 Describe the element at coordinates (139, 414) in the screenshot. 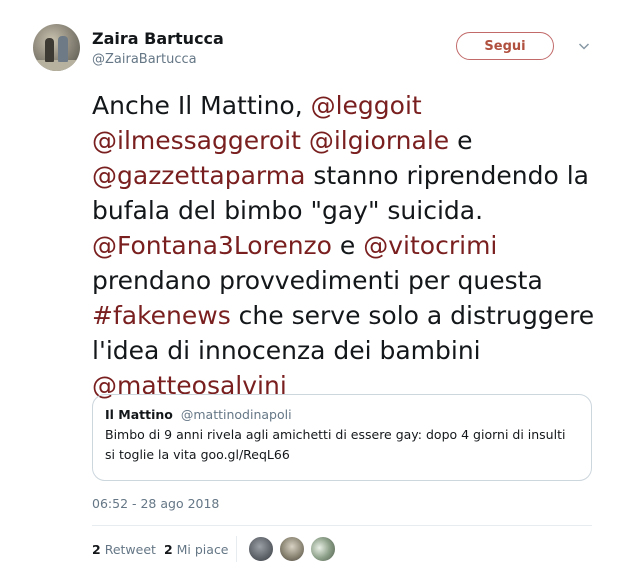

I see `quoted-author-name: Il Mattino` at that location.